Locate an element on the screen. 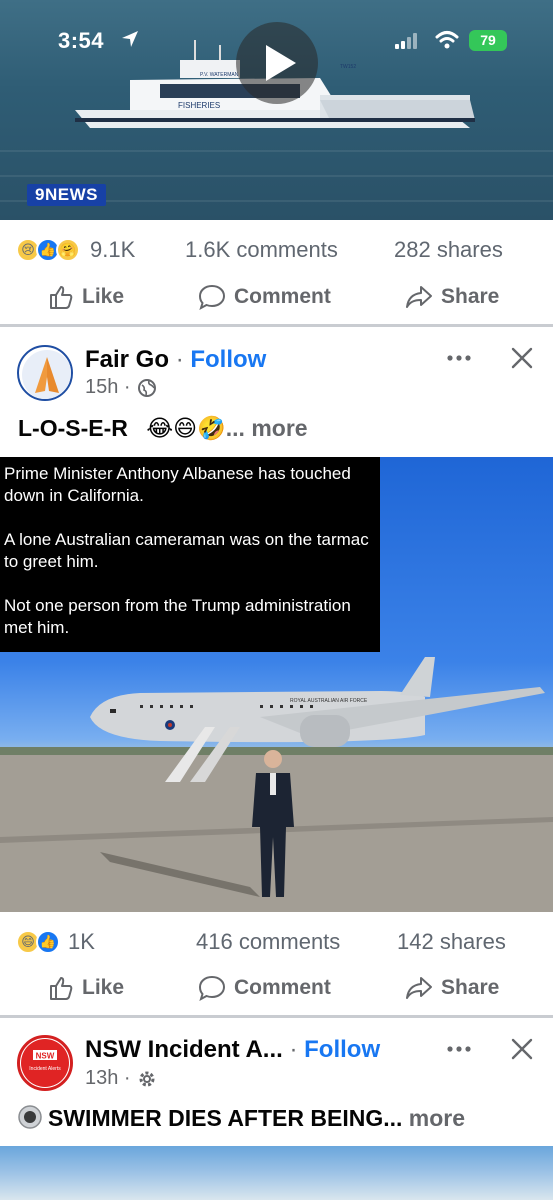 Image resolution: width=553 pixels, height=1200 pixels. nsw-avatar: NSW Incident Alerts is located at coordinates (45, 1063).